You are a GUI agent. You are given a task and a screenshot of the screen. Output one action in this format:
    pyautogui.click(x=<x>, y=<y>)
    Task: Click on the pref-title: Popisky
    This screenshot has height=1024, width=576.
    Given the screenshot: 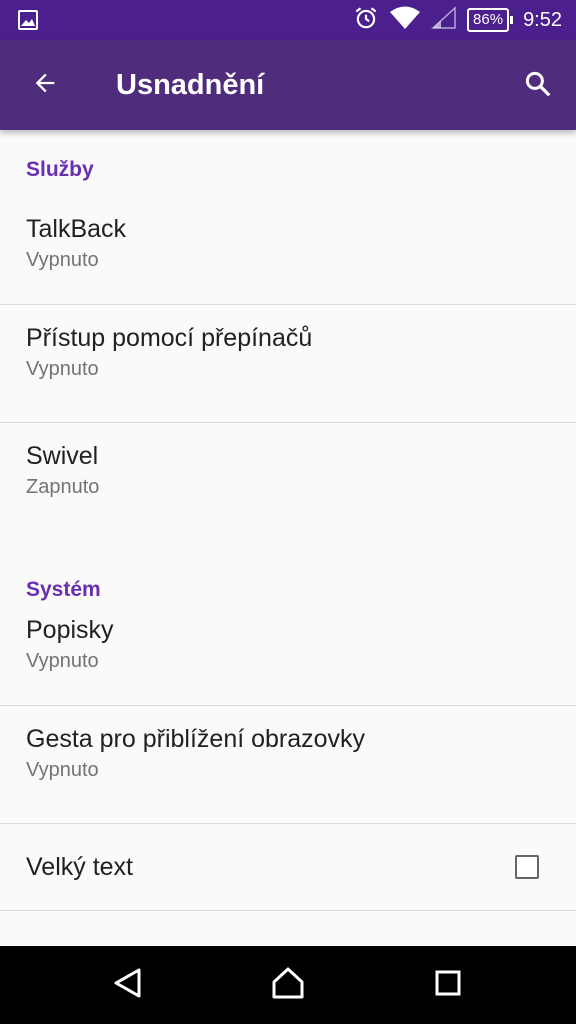 What is the action you would take?
    pyautogui.click(x=70, y=630)
    